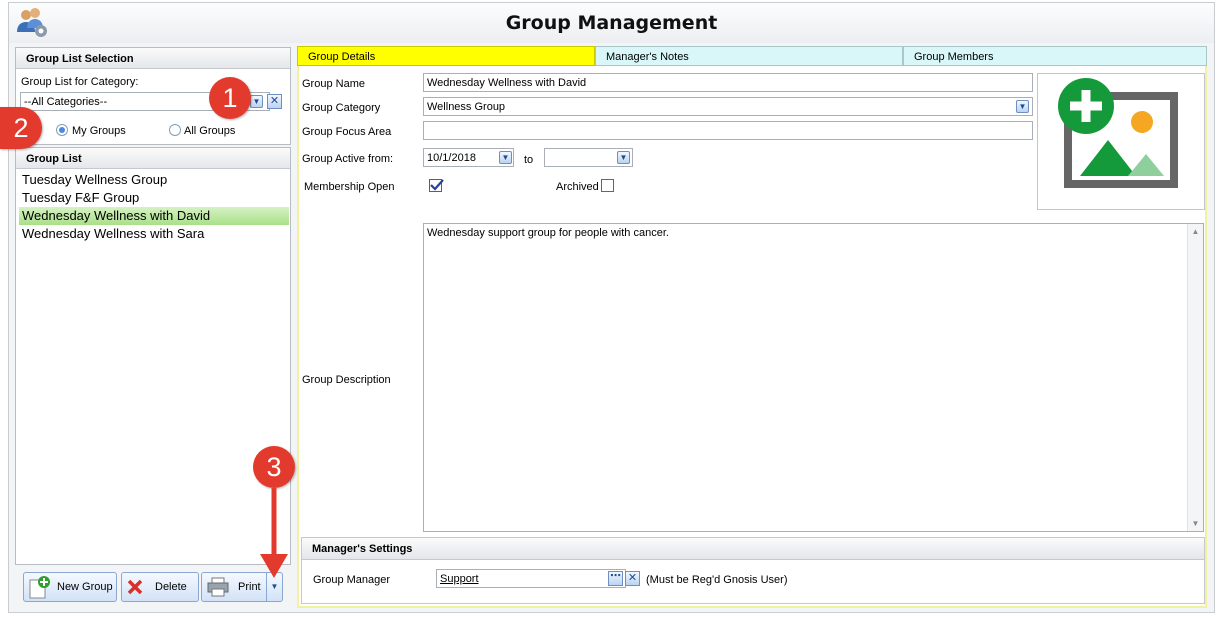 This screenshot has width=1221, height=619. Describe the element at coordinates (230, 98) in the screenshot. I see `callout-badge-1: 1` at that location.